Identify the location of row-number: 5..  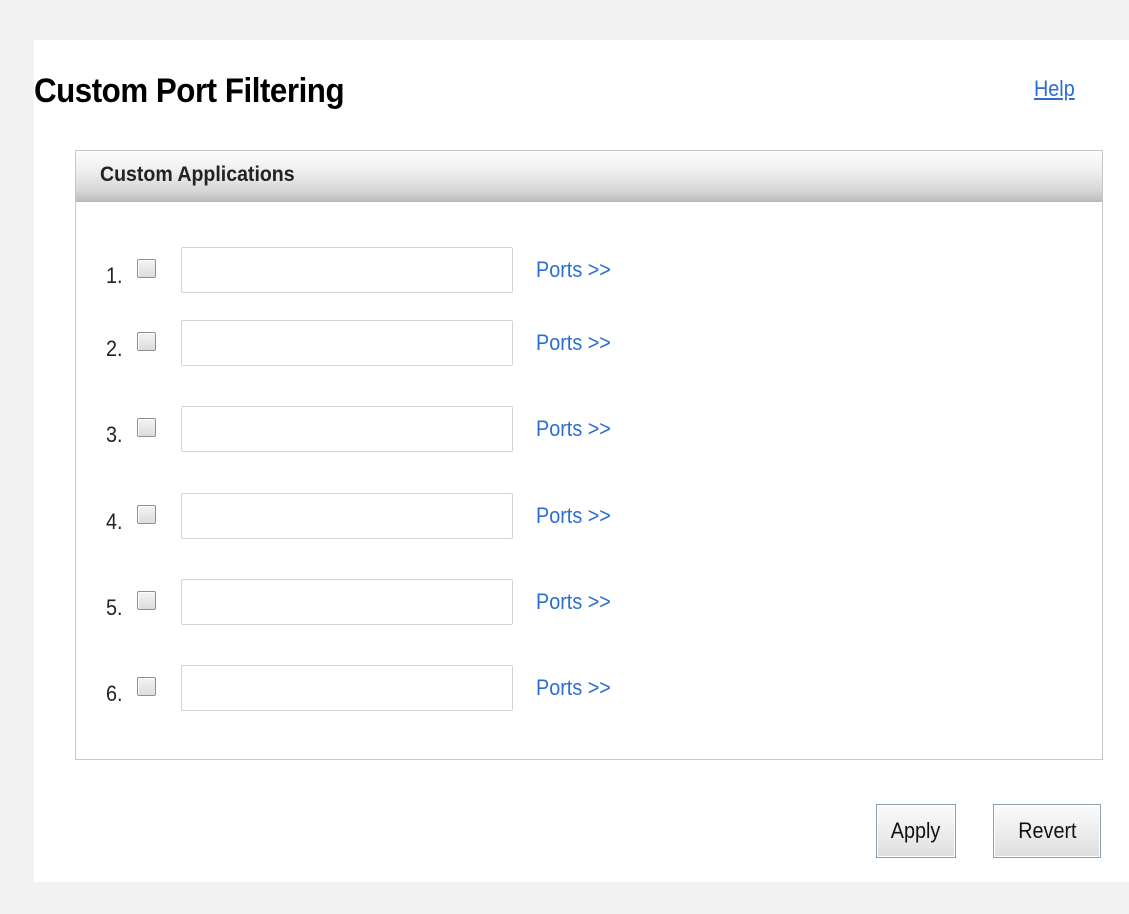
(114, 607).